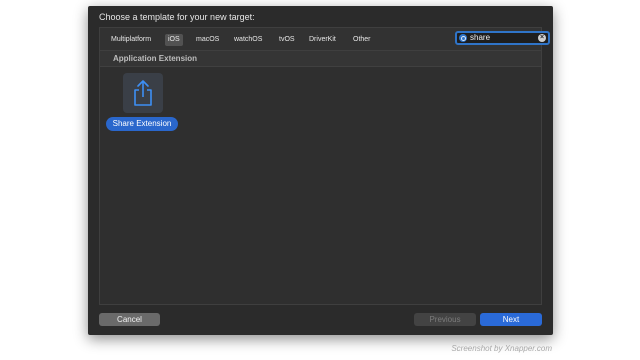  I want to click on section-title: Application Extension, so click(155, 58).